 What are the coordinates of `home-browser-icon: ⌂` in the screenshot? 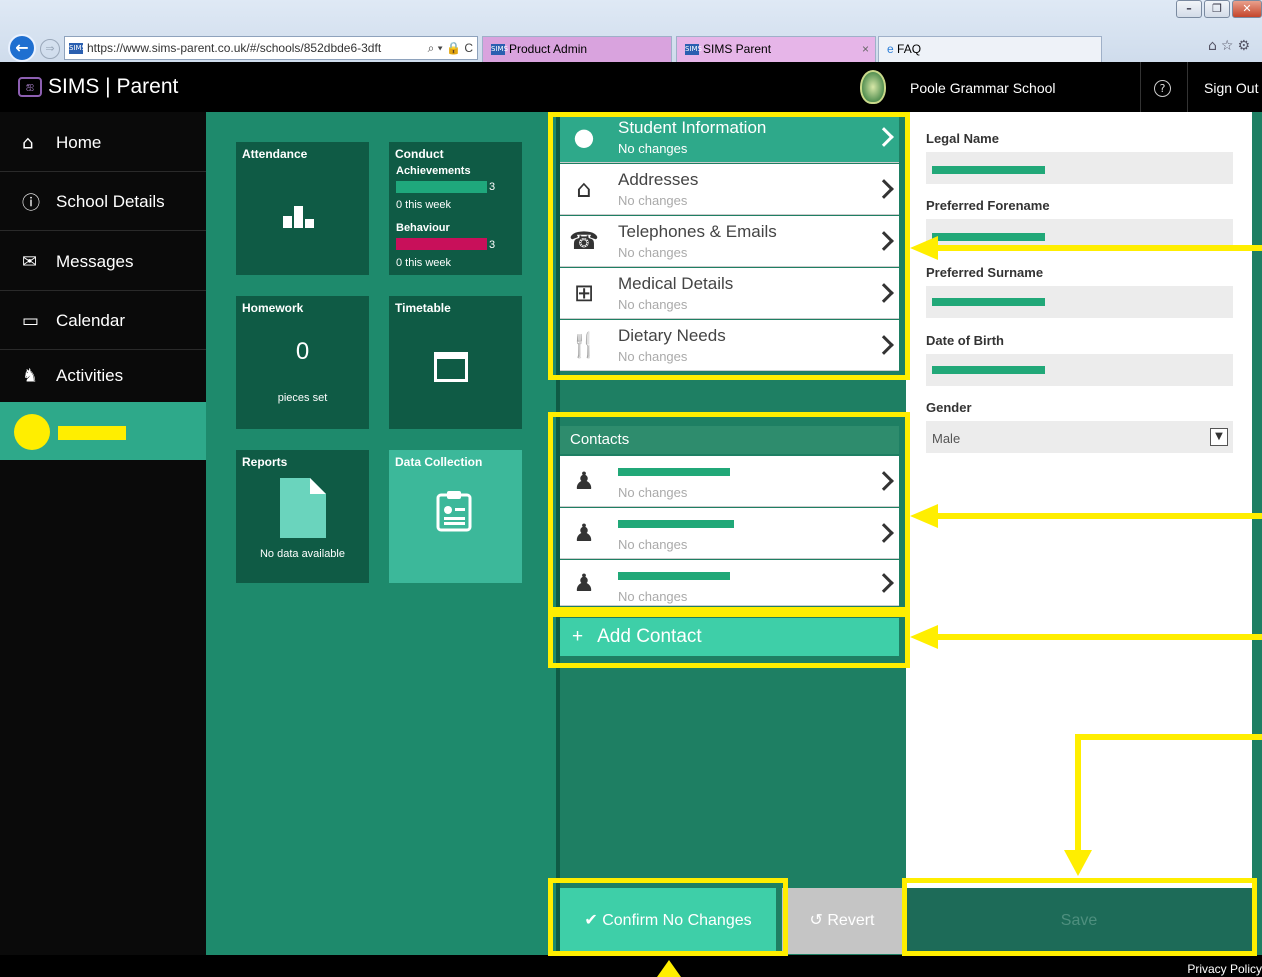 It's located at (1214, 46).